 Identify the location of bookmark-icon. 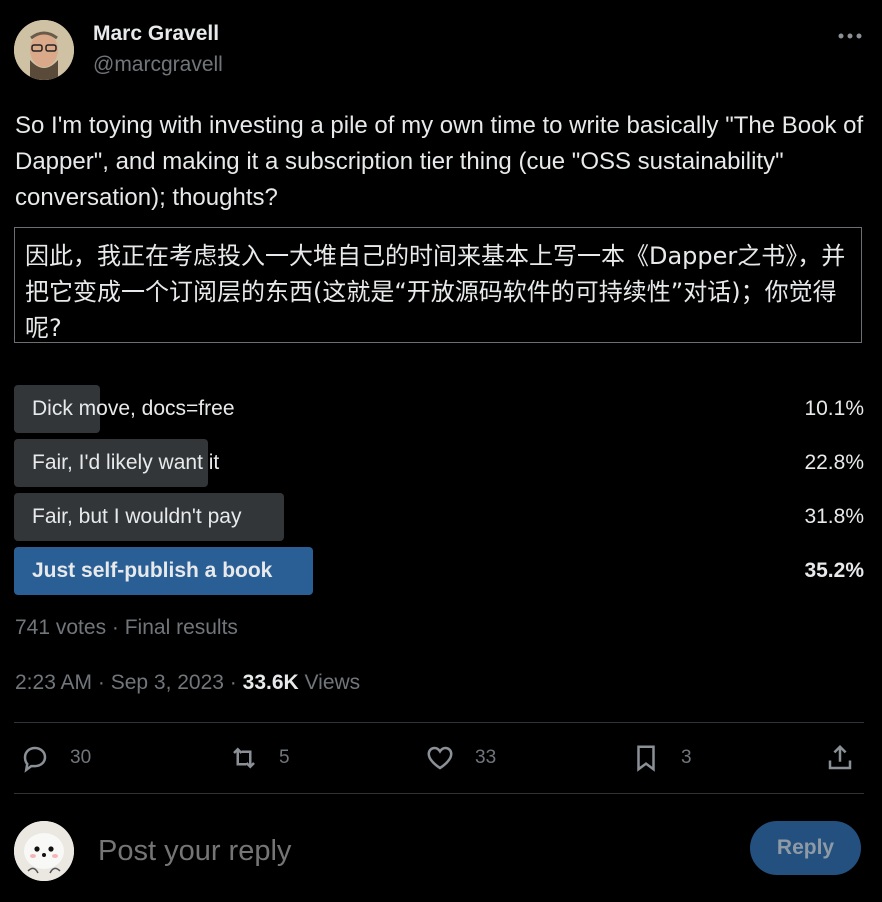
(646, 758).